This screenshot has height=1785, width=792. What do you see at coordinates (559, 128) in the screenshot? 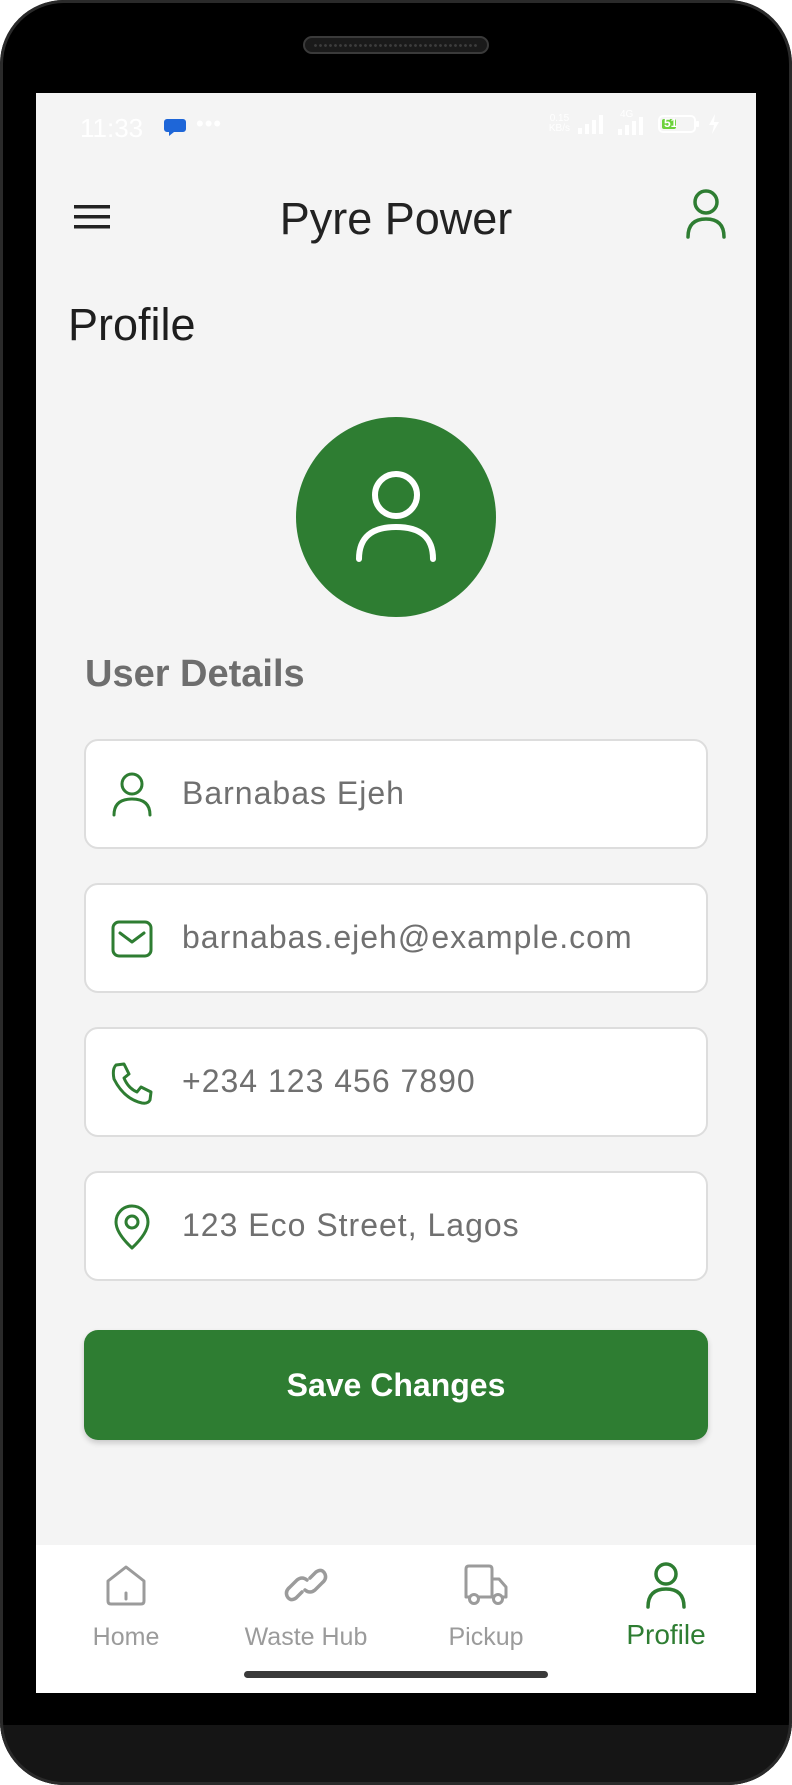
I see `network-speed-unit: KB/s` at bounding box center [559, 128].